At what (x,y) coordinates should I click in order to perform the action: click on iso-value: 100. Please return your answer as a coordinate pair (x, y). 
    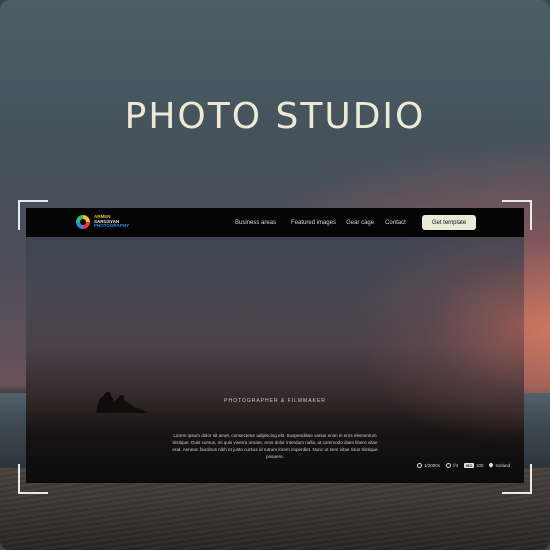
    Looking at the image, I should click on (479, 465).